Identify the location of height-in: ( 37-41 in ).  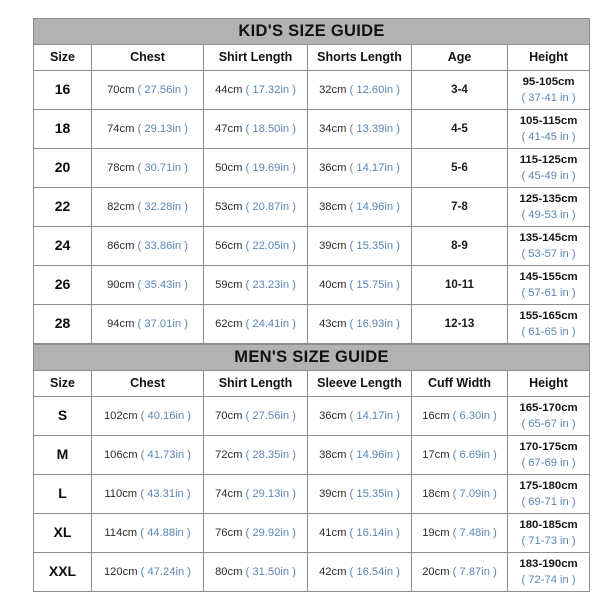
(548, 97).